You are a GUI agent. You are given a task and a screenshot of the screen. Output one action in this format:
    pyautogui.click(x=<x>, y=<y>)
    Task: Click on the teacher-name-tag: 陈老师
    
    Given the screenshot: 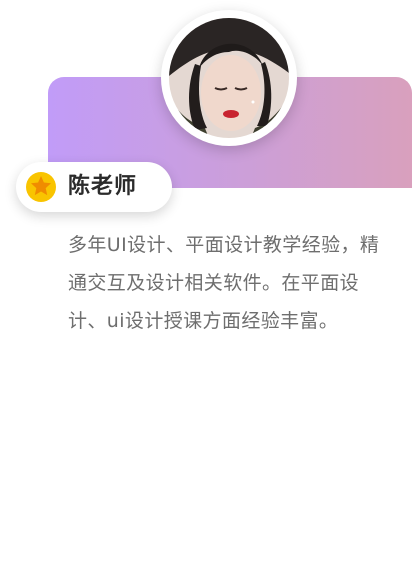 What is the action you would take?
    pyautogui.click(x=94, y=187)
    